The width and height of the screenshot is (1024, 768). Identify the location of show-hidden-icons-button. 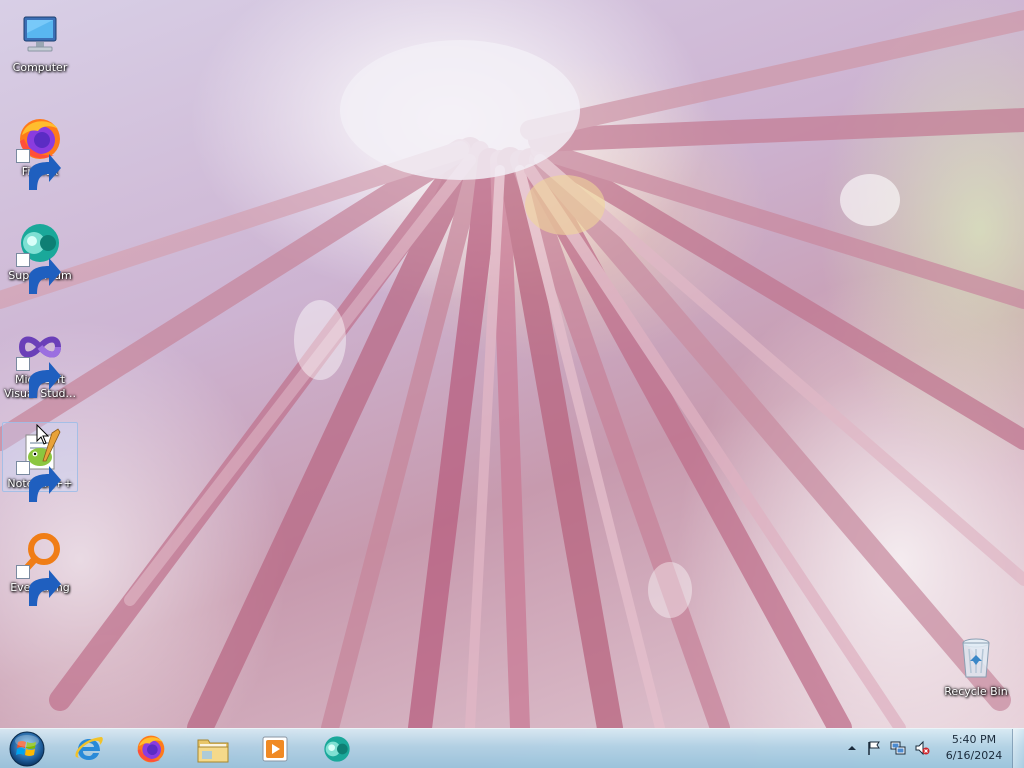
(852, 748).